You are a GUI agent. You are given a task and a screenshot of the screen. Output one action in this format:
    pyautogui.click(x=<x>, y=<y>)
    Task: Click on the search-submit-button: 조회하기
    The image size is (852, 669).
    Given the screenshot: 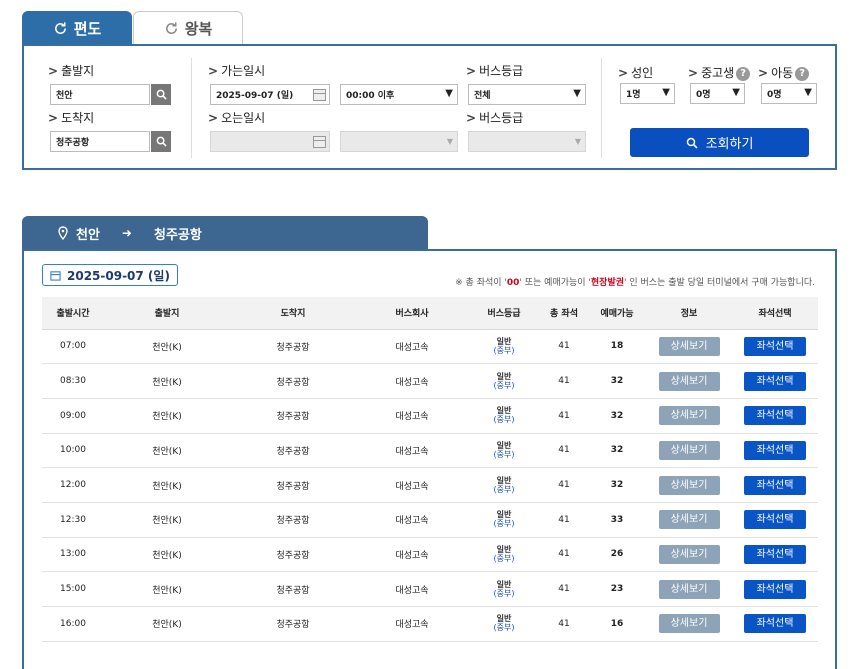 What is the action you would take?
    pyautogui.click(x=719, y=142)
    